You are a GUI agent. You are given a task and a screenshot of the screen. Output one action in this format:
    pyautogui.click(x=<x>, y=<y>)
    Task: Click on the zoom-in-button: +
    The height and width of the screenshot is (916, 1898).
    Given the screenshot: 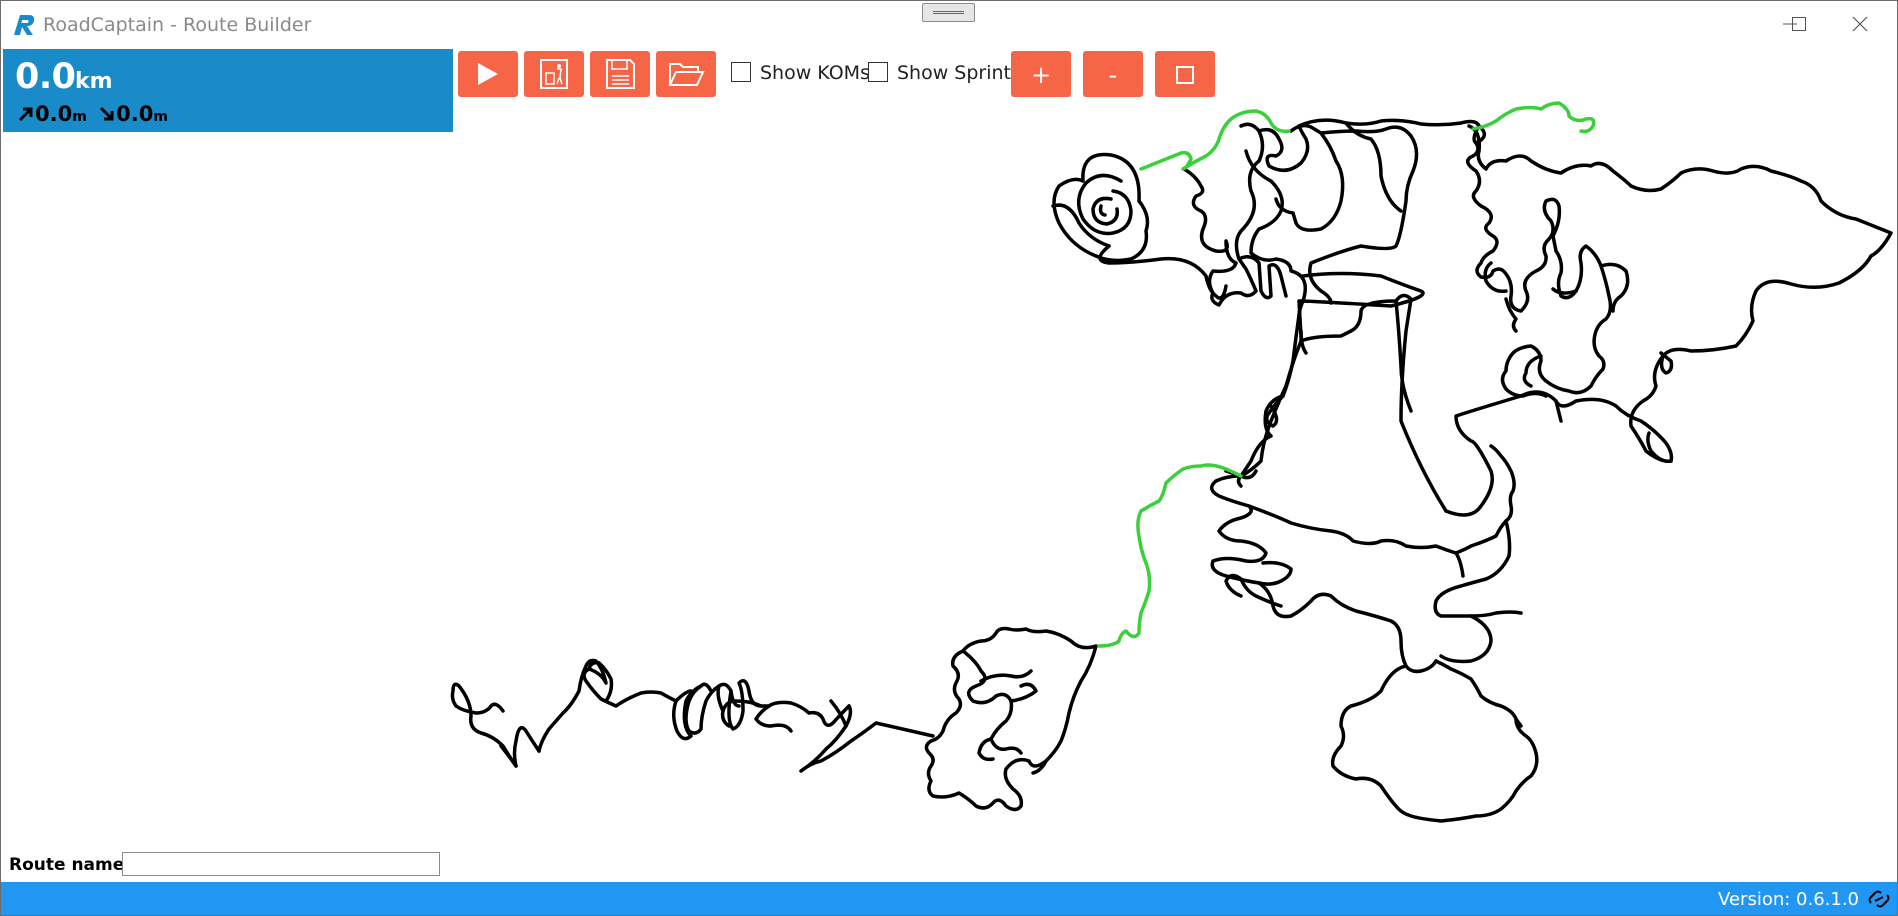 What is the action you would take?
    pyautogui.click(x=1041, y=74)
    